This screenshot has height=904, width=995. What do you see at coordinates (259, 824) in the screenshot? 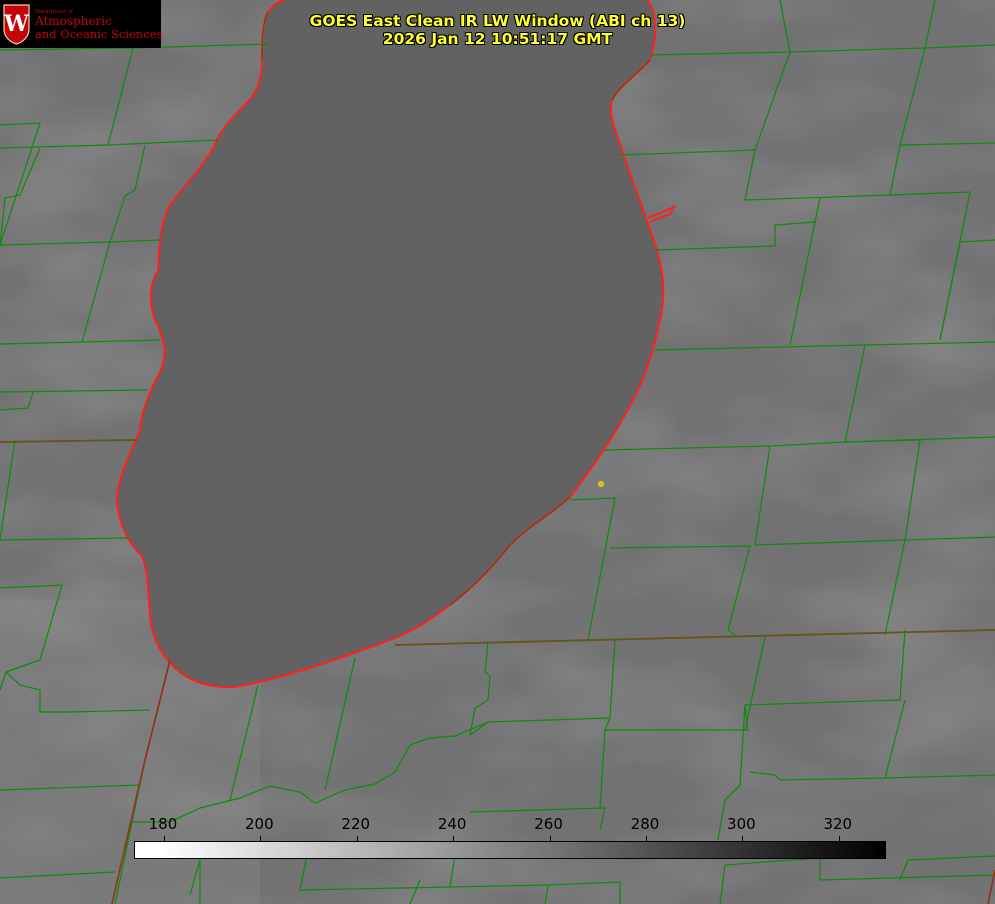
I see `colorbar-tick-label: 200` at bounding box center [259, 824].